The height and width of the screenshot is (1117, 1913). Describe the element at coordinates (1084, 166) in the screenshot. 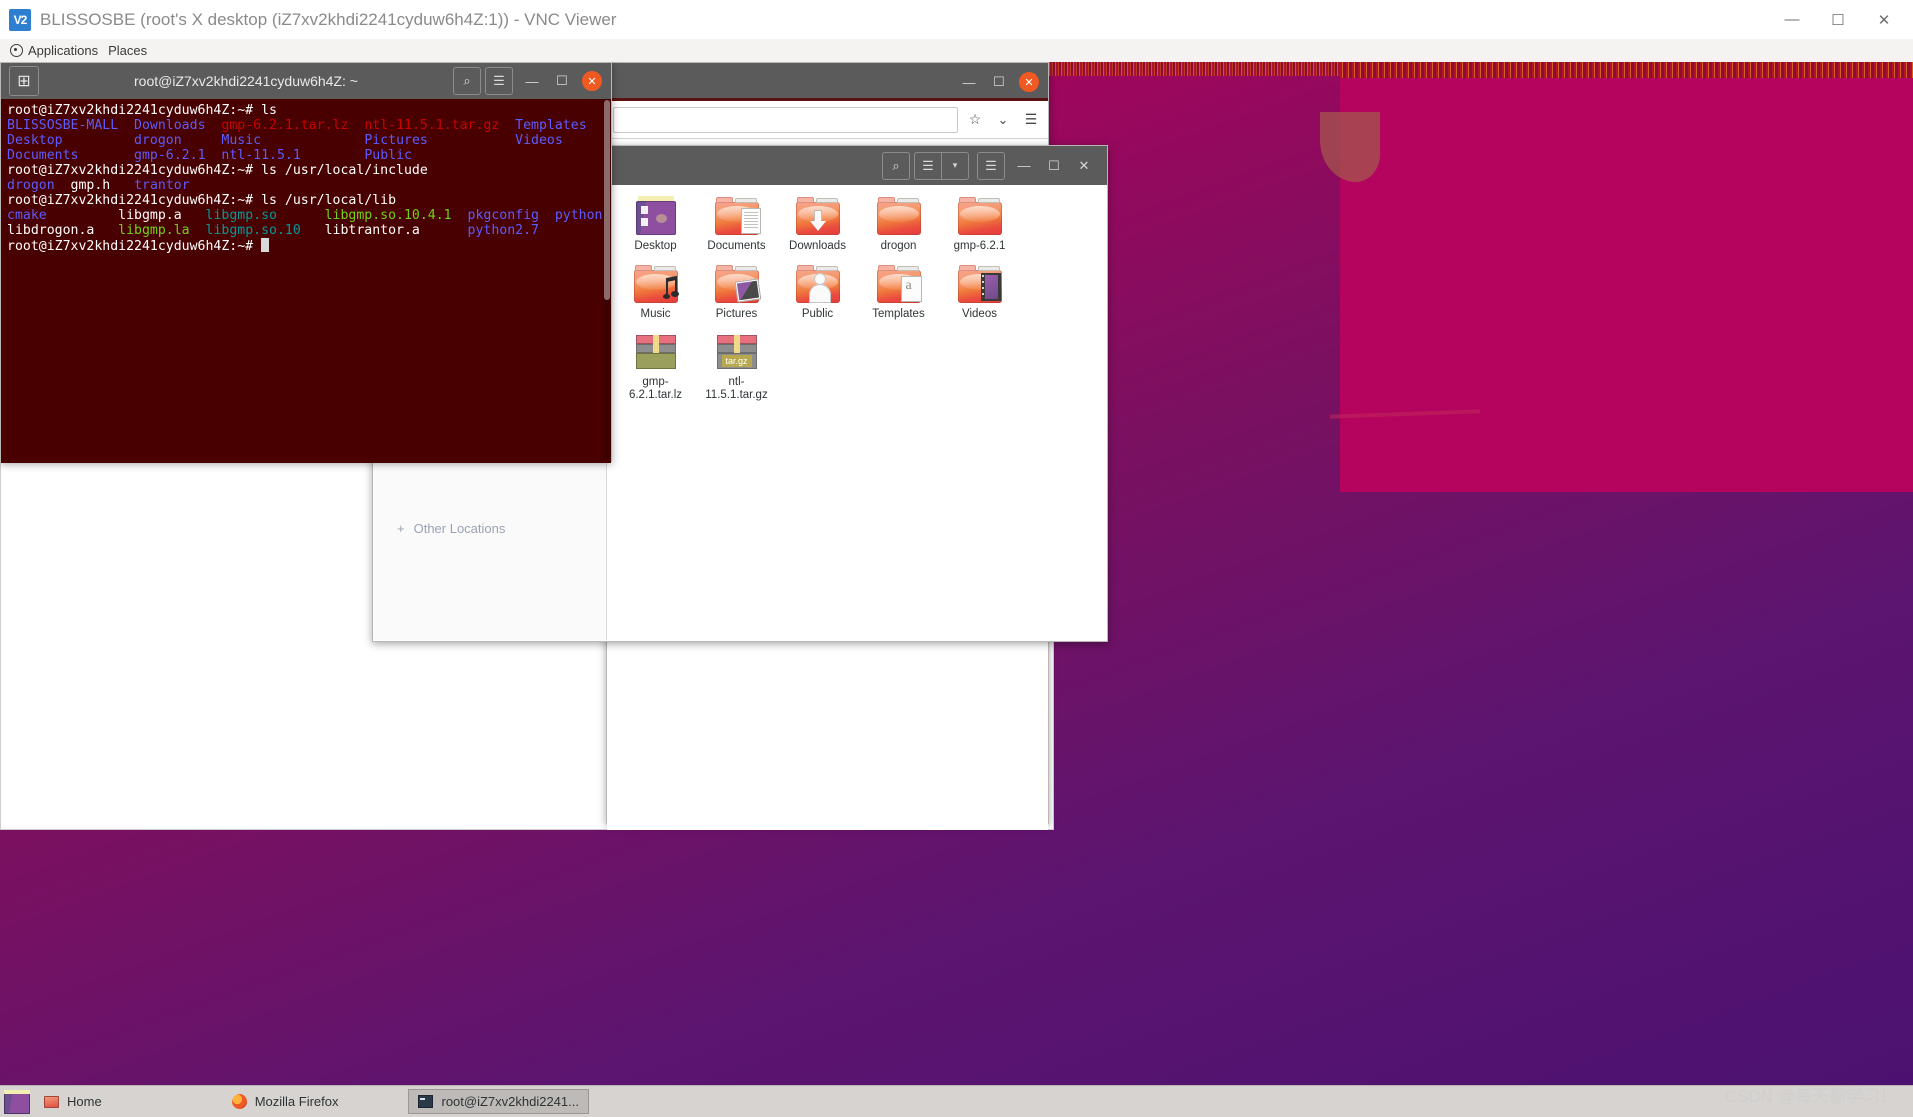

I see `files-close-button: ✕` at that location.